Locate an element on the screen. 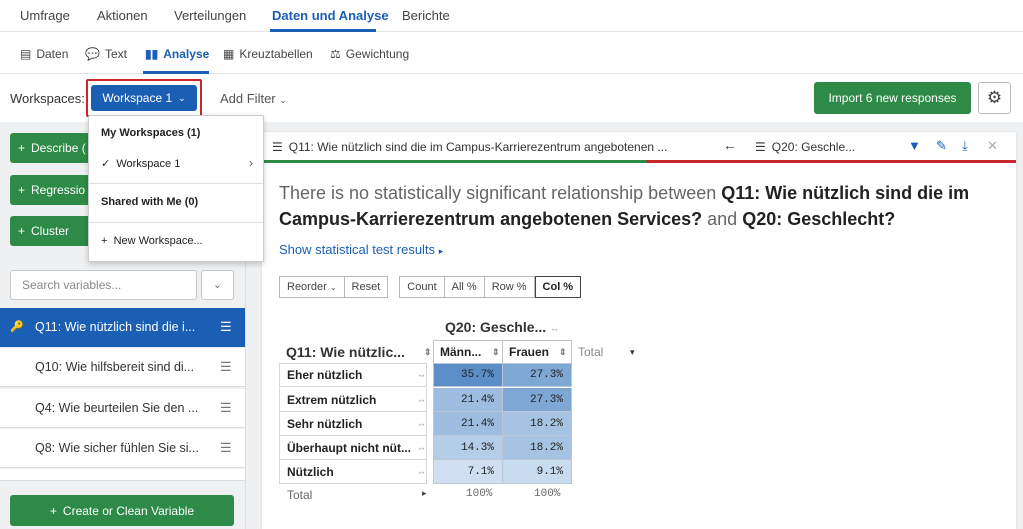 Image resolution: width=1023 pixels, height=529 pixels. tab-berichte: Berichte is located at coordinates (426, 15).